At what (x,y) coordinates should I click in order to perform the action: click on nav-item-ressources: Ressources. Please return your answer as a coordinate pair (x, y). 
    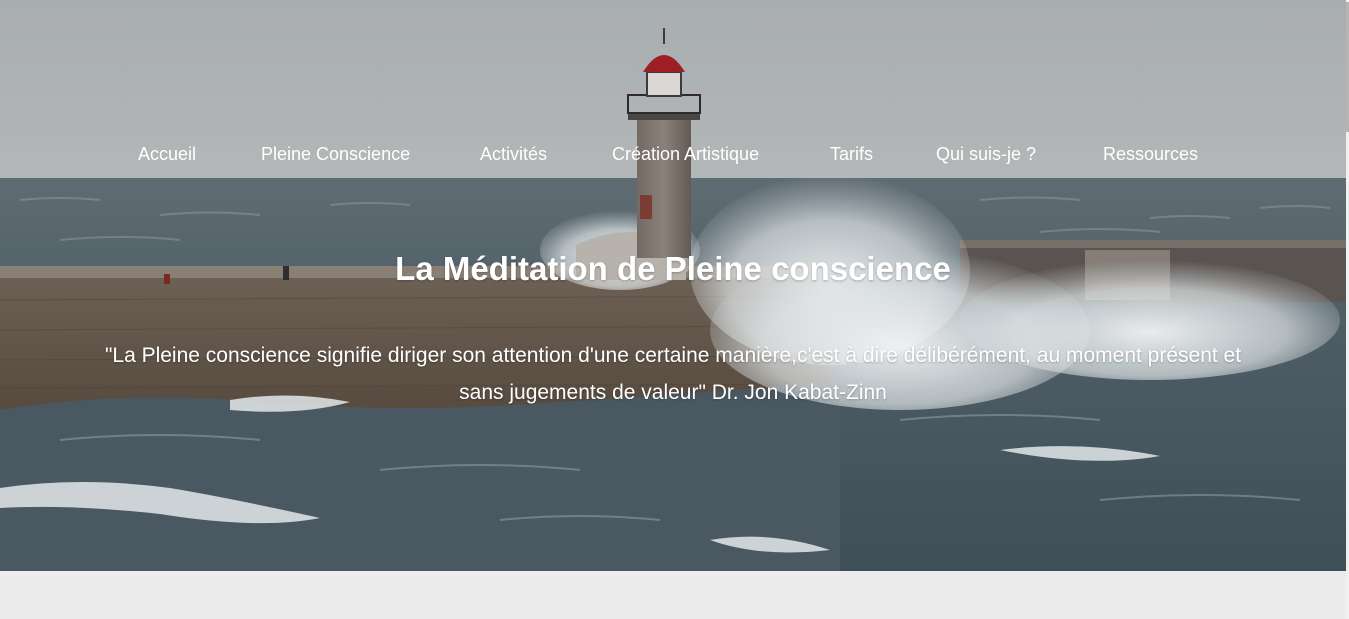
    Looking at the image, I should click on (1150, 154).